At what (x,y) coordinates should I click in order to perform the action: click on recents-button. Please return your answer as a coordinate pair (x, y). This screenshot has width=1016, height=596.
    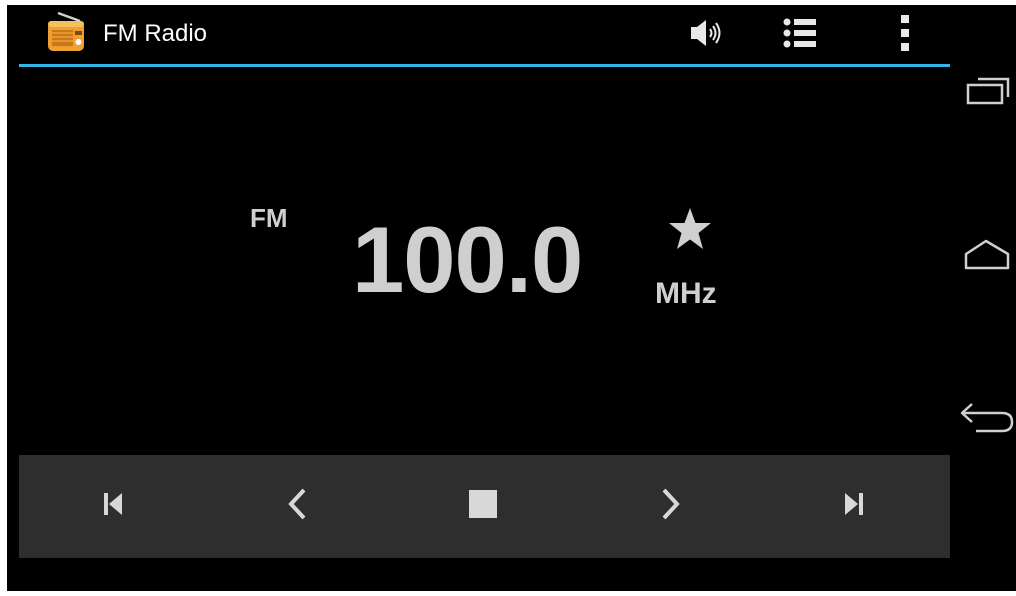
    Looking at the image, I should click on (985, 93).